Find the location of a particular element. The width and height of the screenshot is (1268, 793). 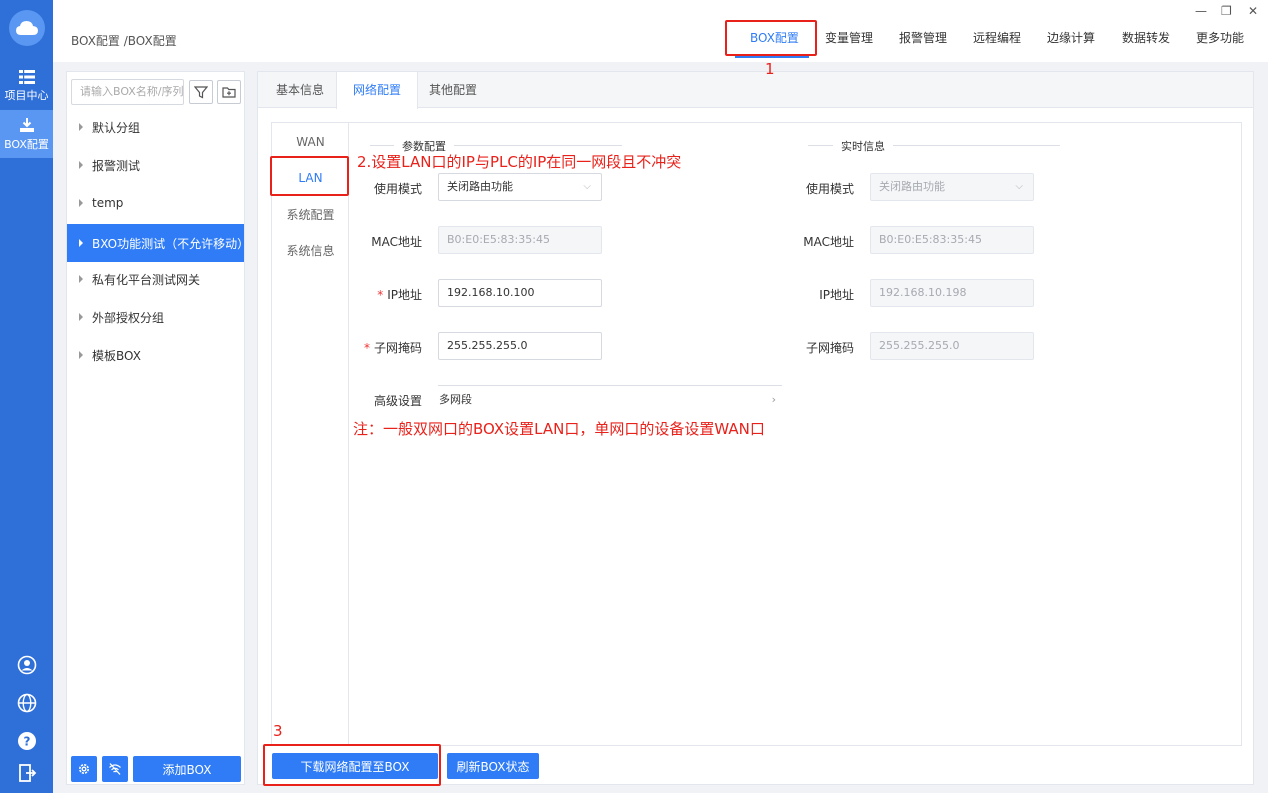

mask-input: 255.255.255.0 is located at coordinates (520, 346).